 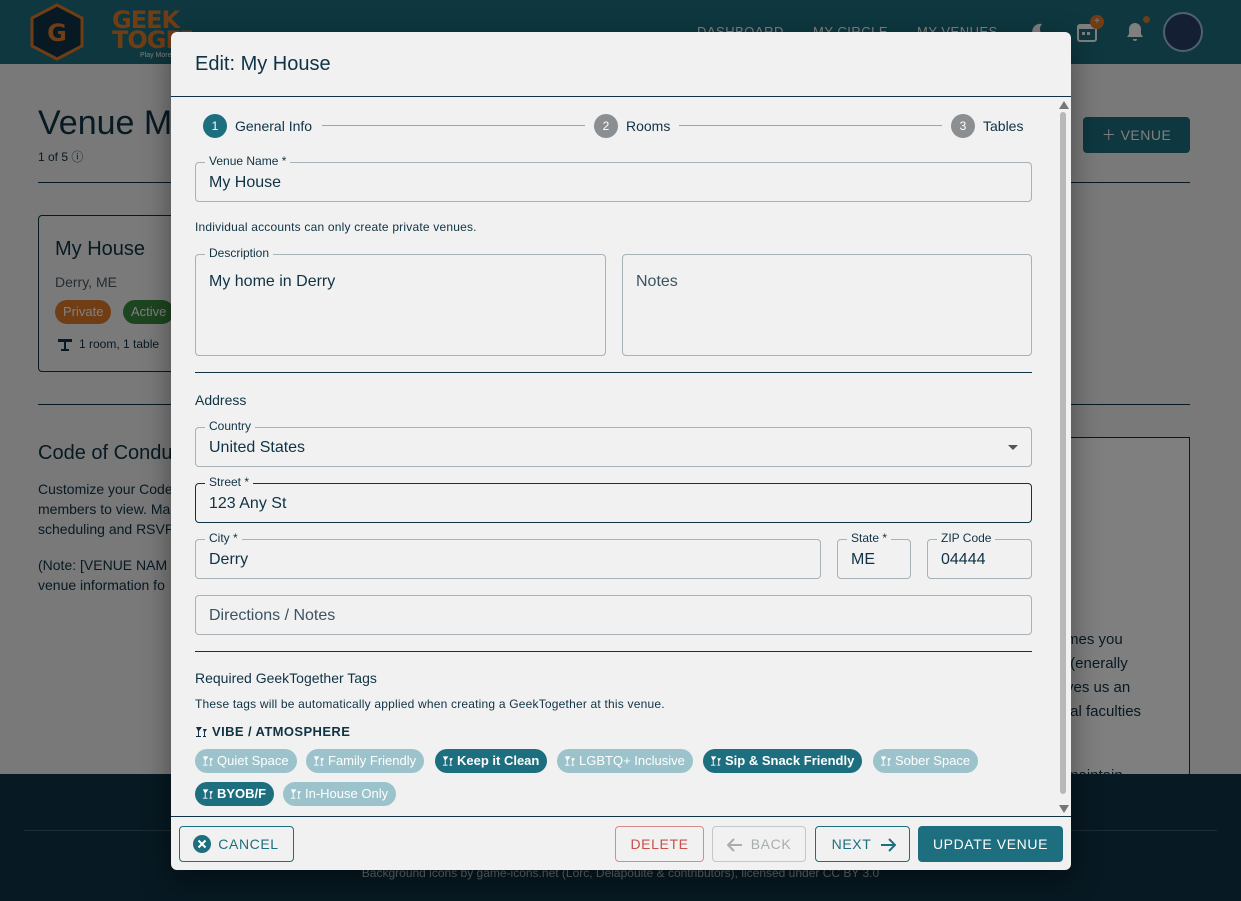 What do you see at coordinates (272, 281) in the screenshot?
I see `description-value: My home in Derry` at bounding box center [272, 281].